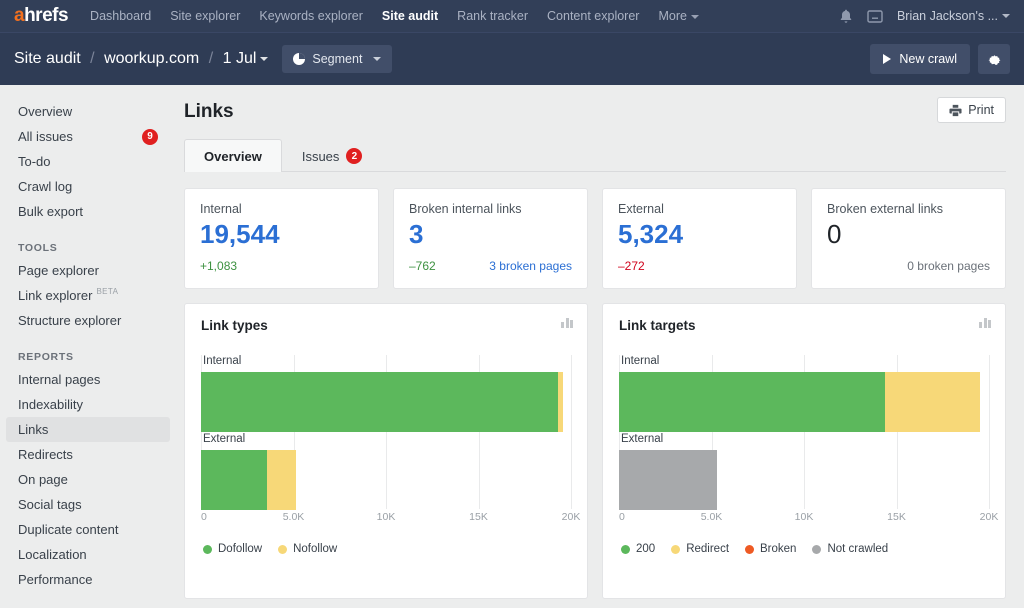 The width and height of the screenshot is (1024, 608). I want to click on breadcrumb-project: woorkup.com, so click(151, 58).